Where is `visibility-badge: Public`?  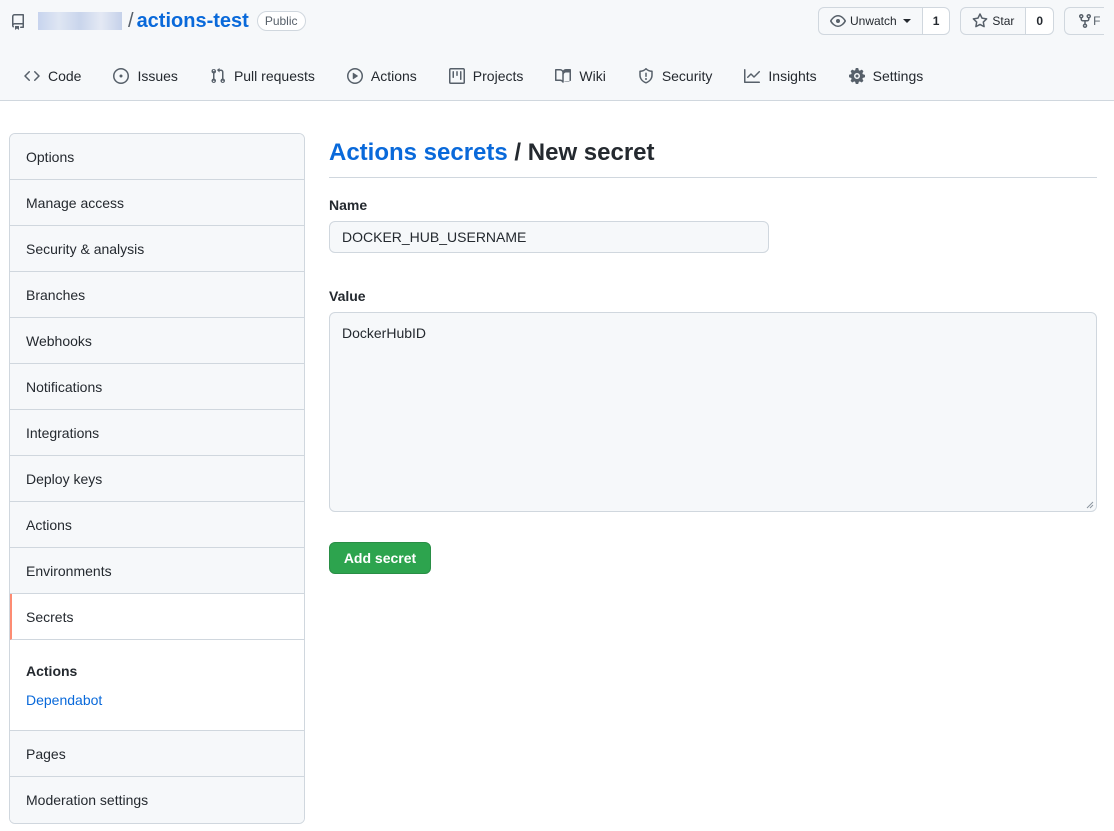 visibility-badge: Public is located at coordinates (281, 21).